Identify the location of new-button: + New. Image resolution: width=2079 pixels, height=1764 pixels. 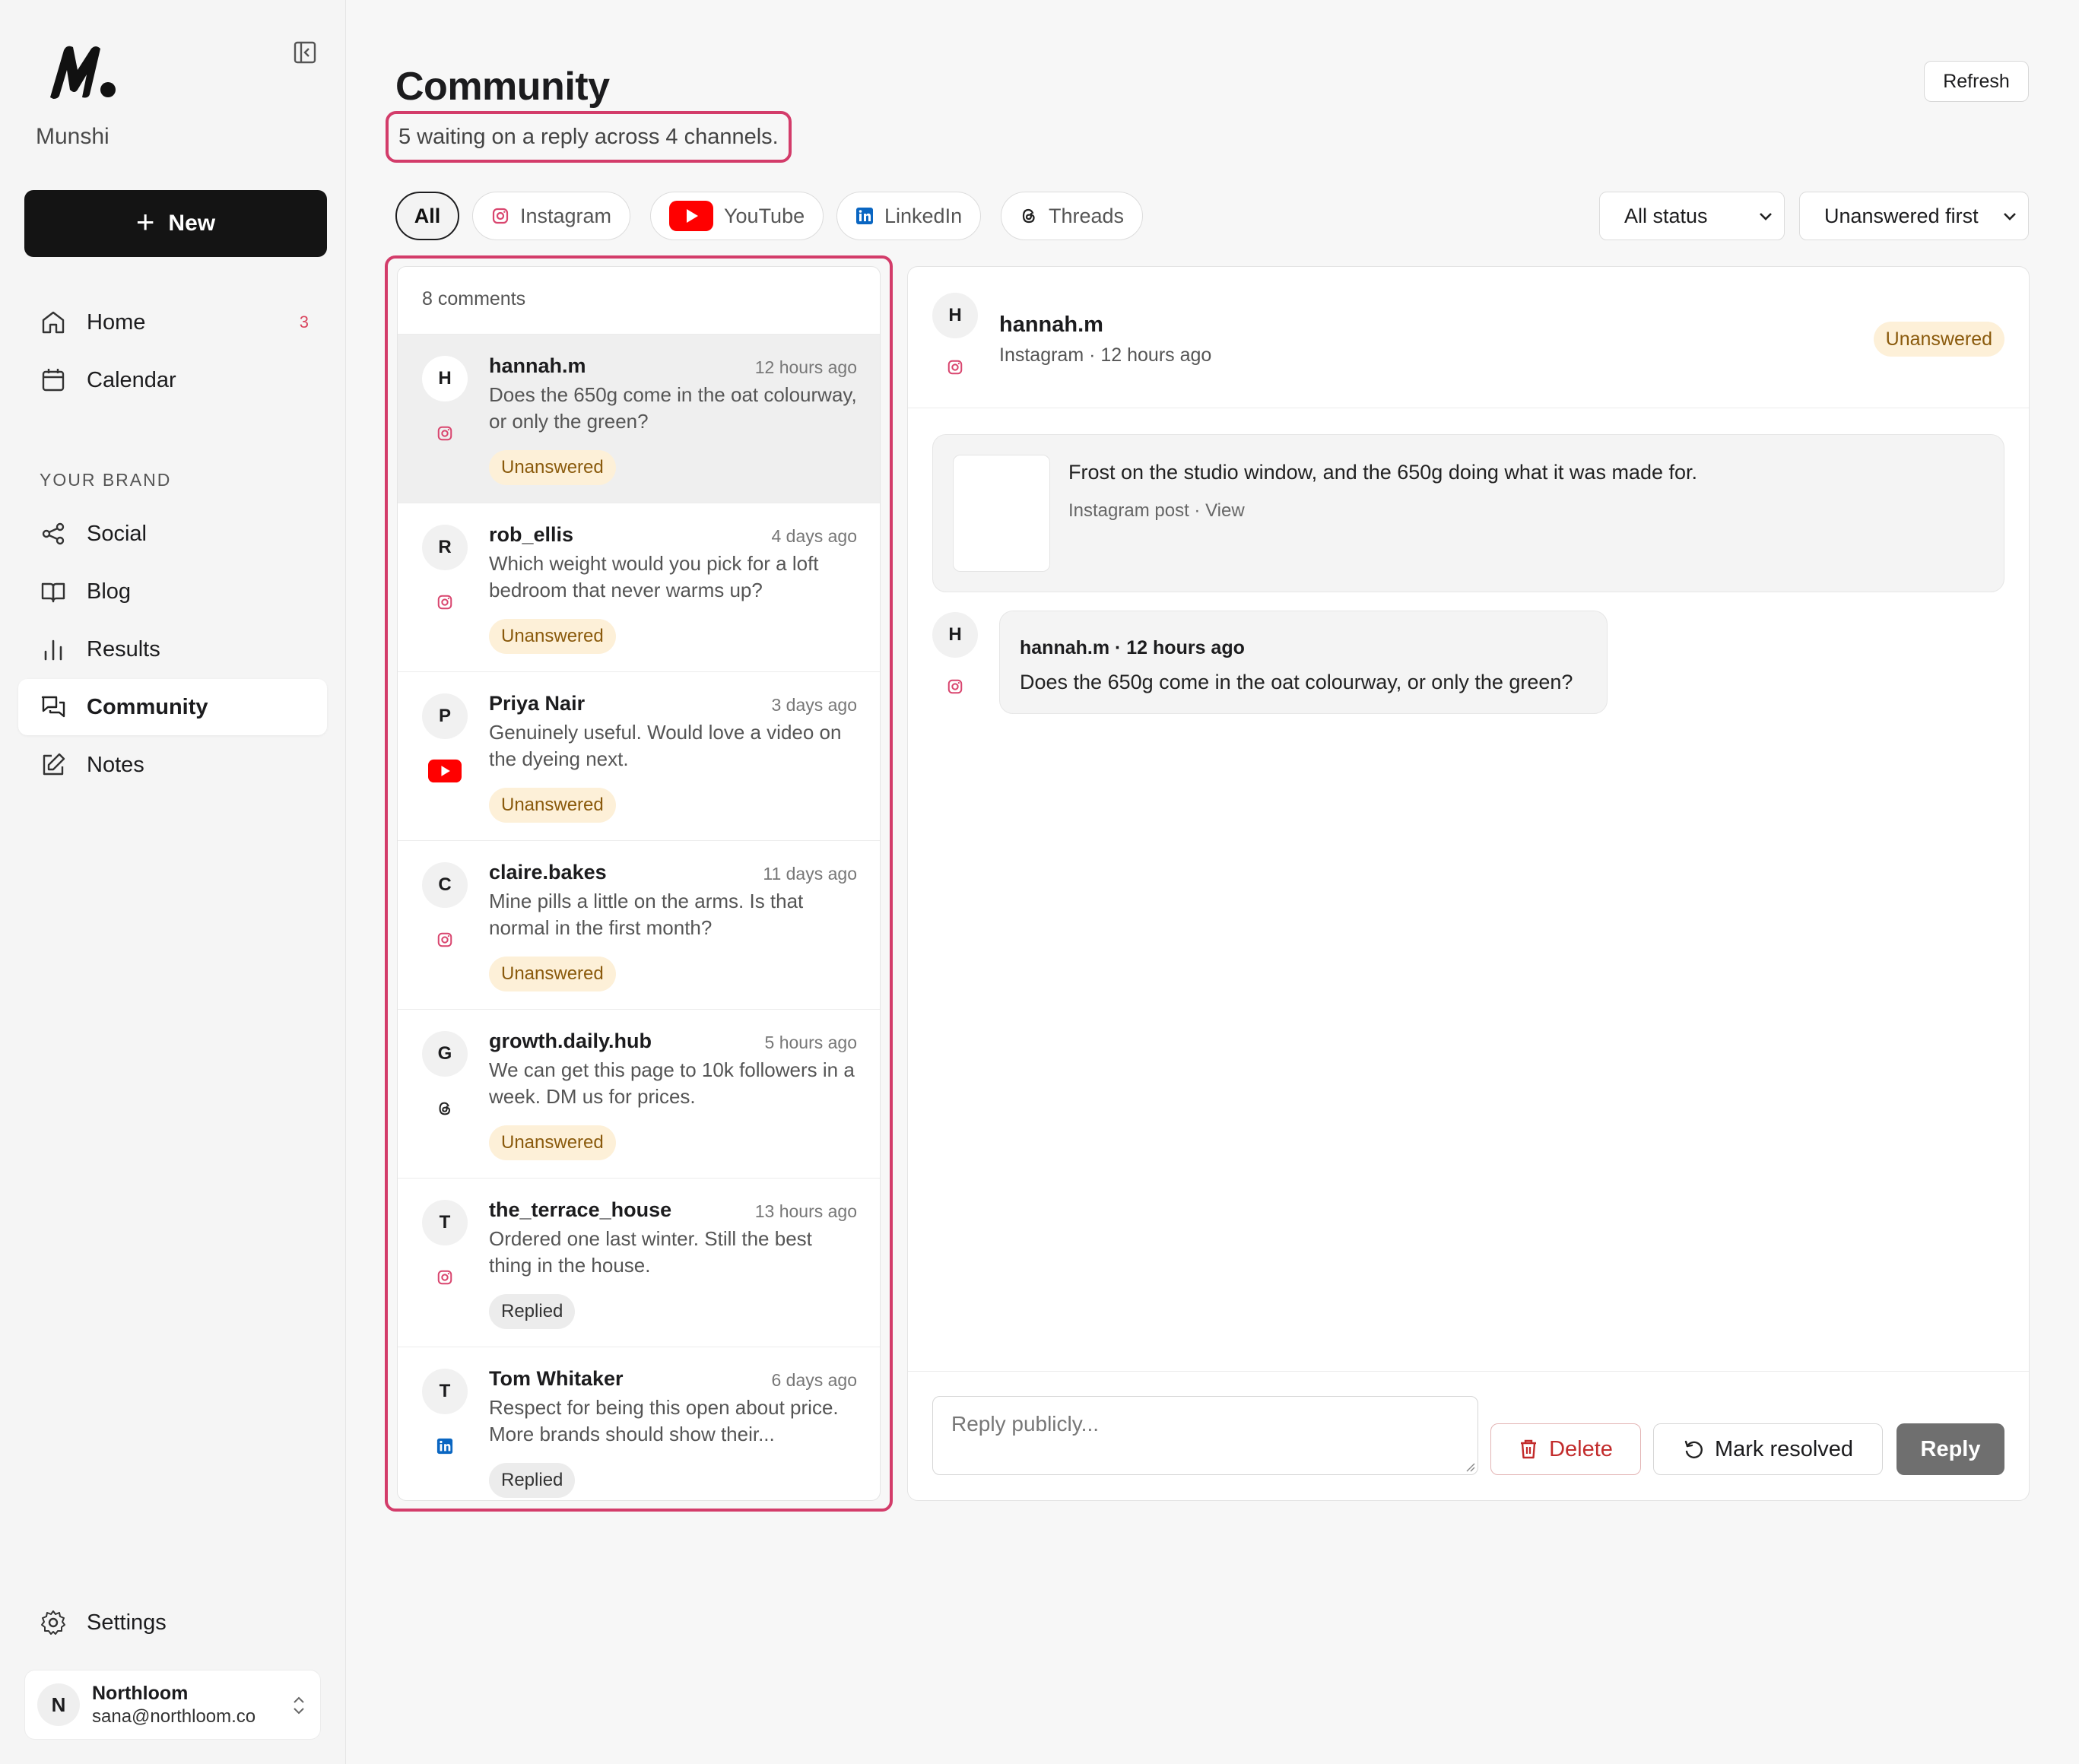
(175, 224).